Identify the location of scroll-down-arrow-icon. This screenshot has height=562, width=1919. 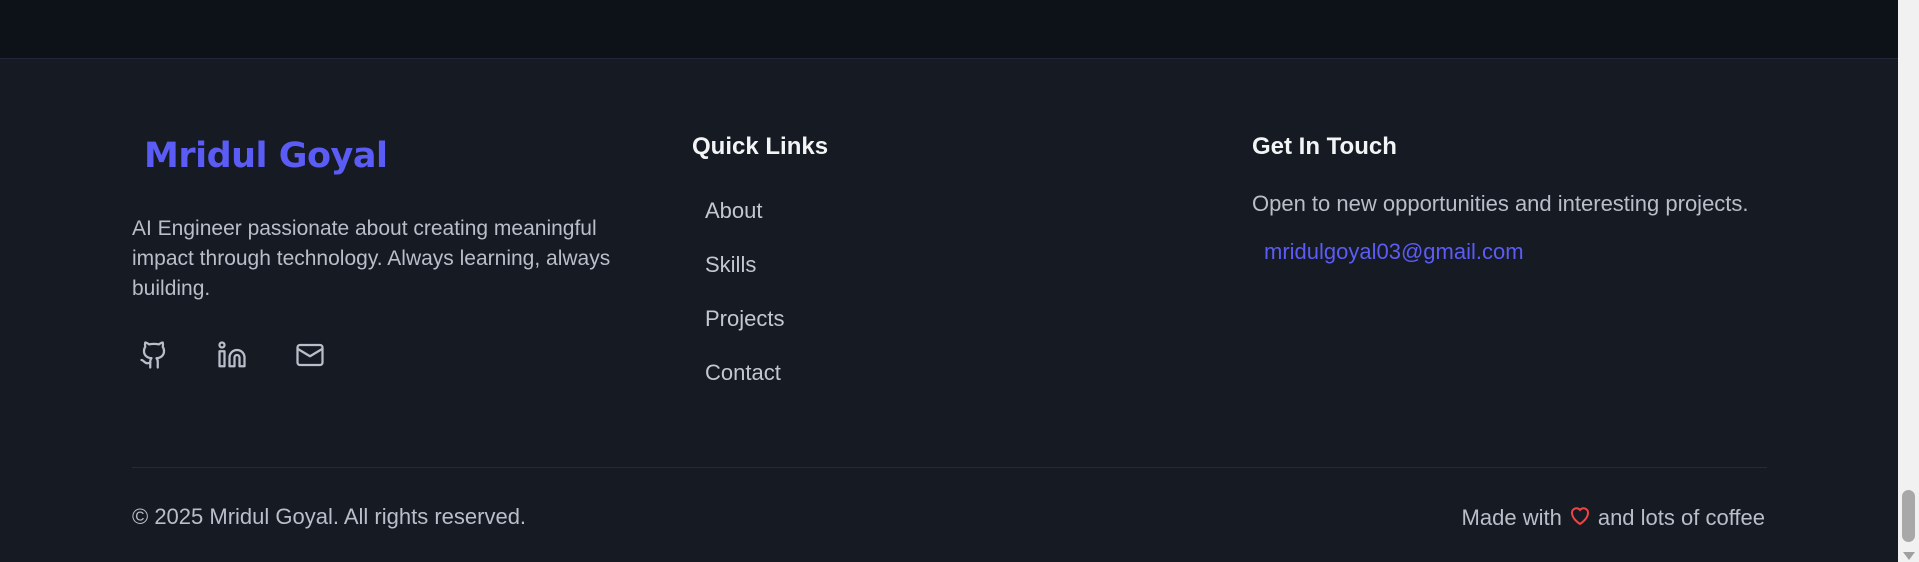
(1909, 556).